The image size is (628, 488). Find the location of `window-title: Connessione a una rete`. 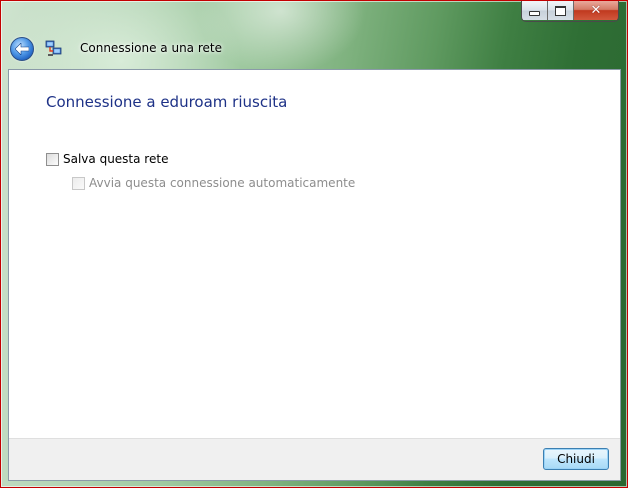

window-title: Connessione a una rete is located at coordinates (151, 48).